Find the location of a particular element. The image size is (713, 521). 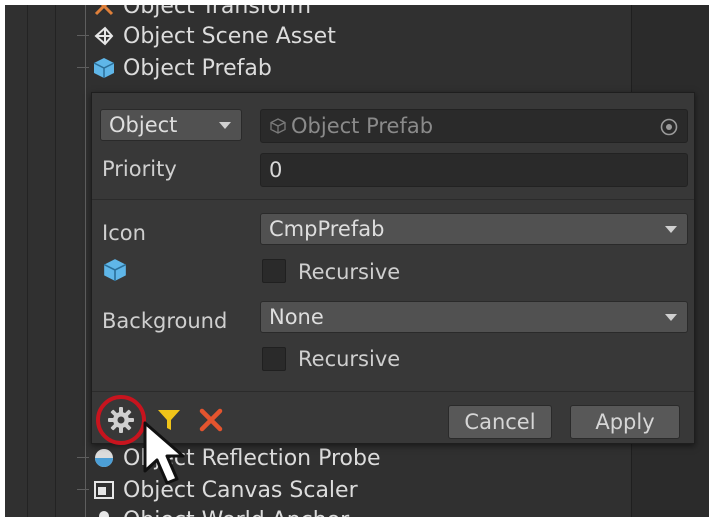

tree-item-object-world-anchor: Object World Anchor is located at coordinates (220, 511).